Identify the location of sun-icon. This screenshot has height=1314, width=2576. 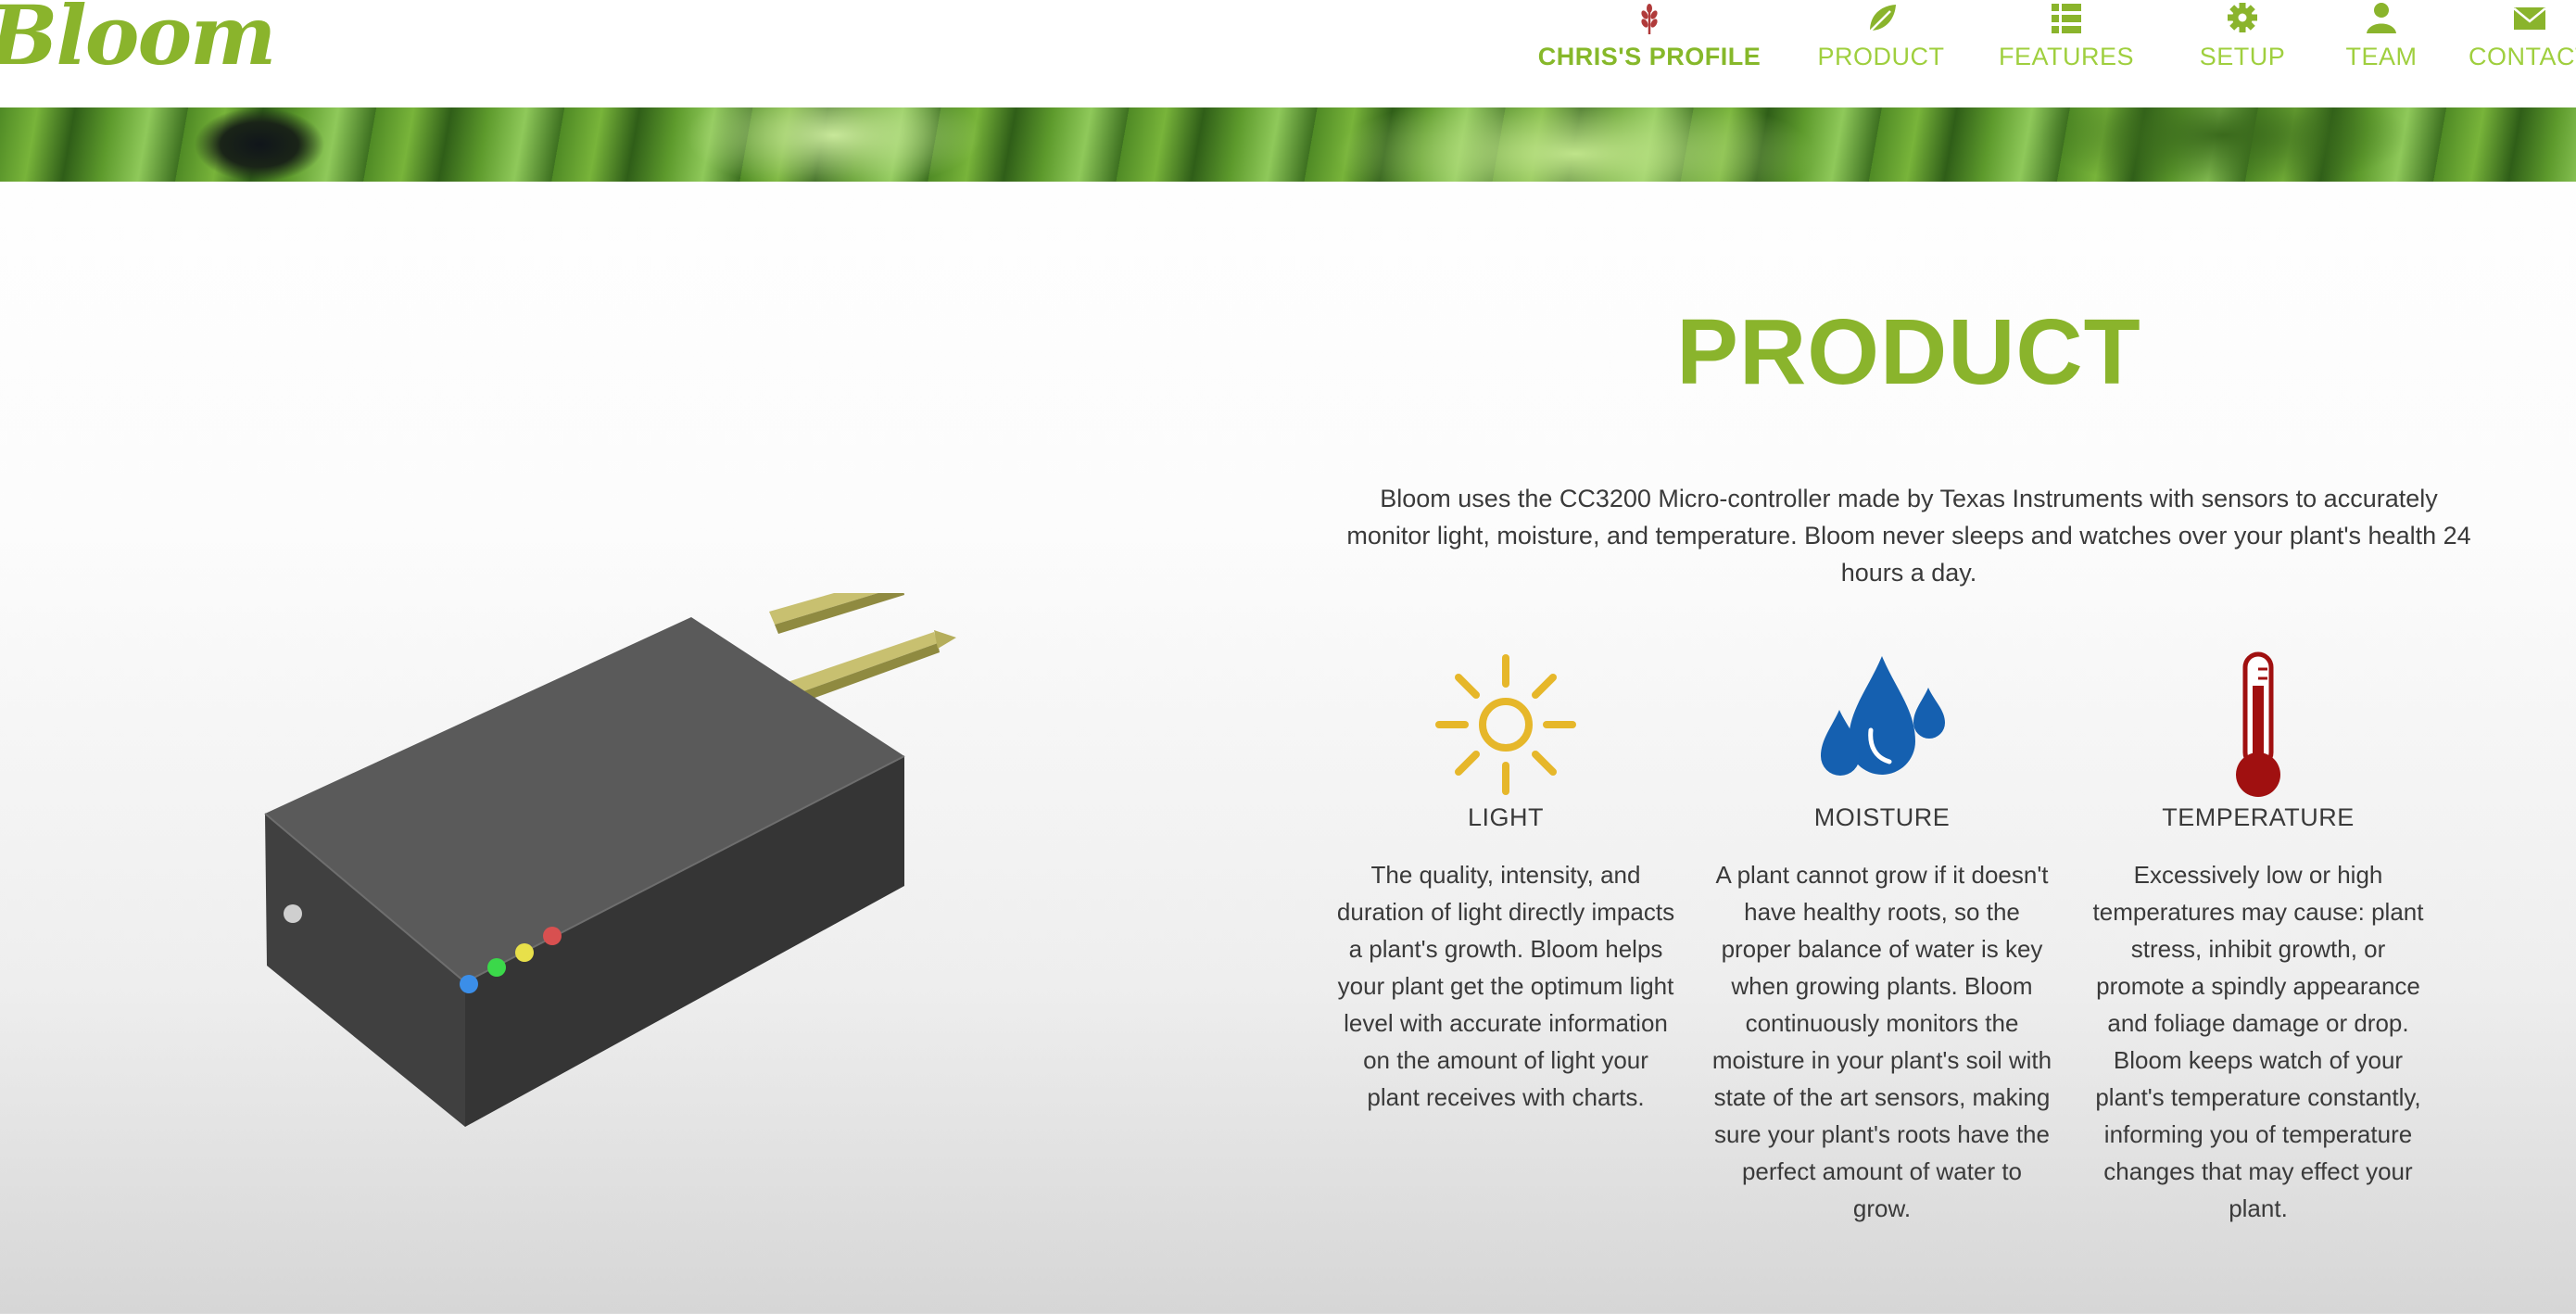
(1505, 724).